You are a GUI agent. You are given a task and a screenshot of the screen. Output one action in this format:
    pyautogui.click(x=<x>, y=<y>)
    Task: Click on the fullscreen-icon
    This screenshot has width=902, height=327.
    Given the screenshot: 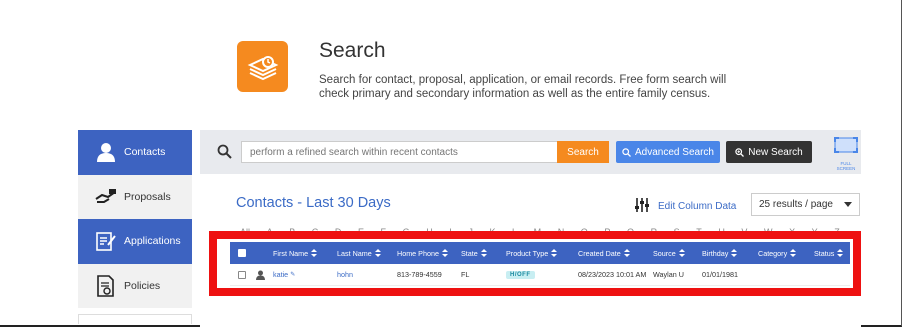 What is the action you would take?
    pyautogui.click(x=846, y=147)
    